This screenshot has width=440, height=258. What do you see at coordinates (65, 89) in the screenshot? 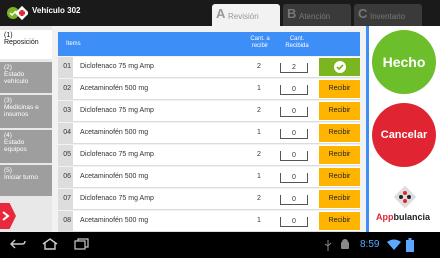
I see `row-index: 02` at bounding box center [65, 89].